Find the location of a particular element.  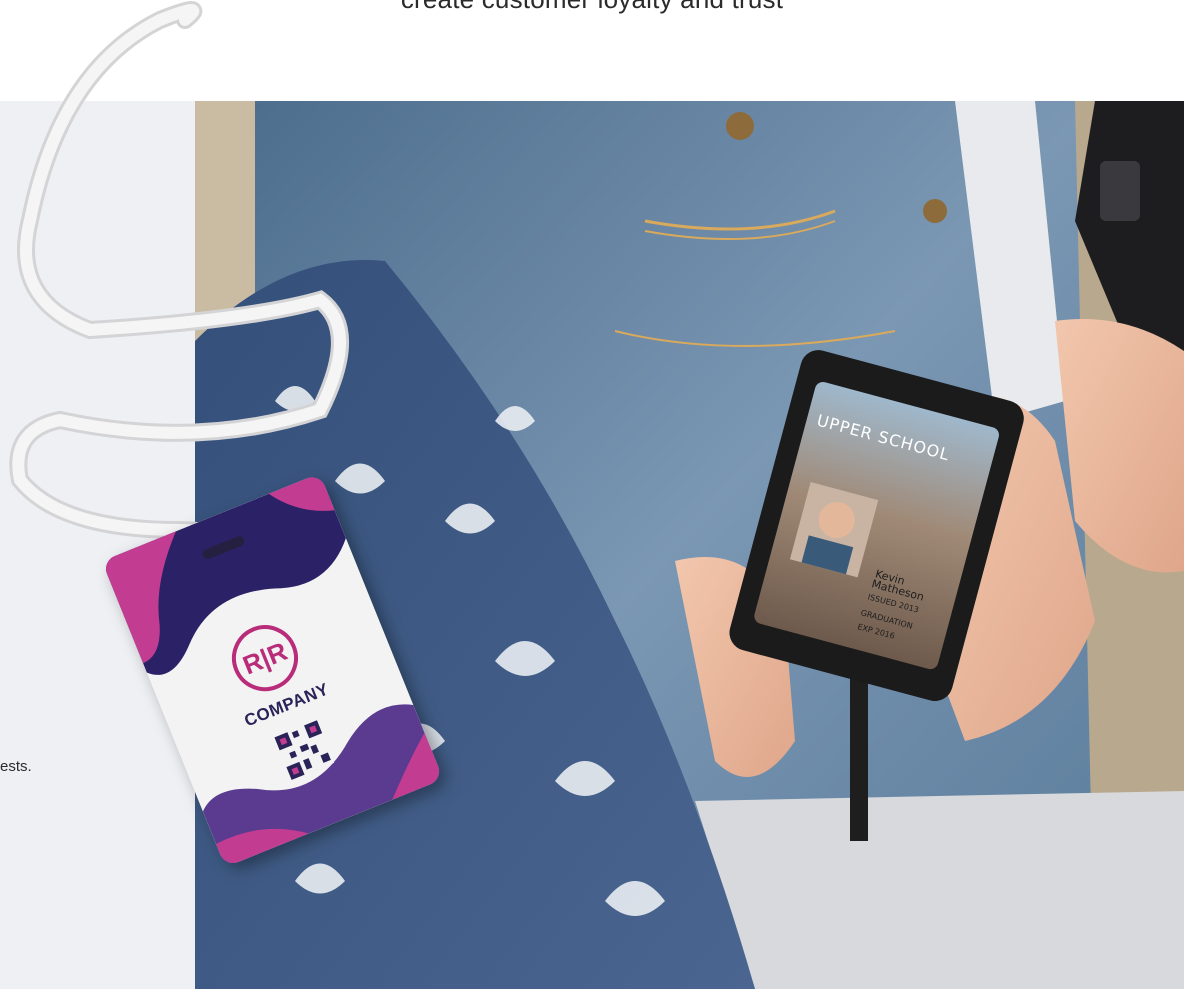

left-body-text: ests. is located at coordinates (16, 766).